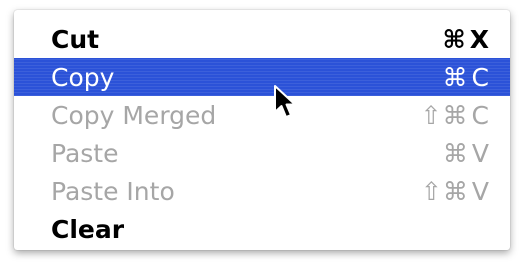 The height and width of the screenshot is (266, 522). I want to click on menu-item-label: Copy Merged, so click(134, 115).